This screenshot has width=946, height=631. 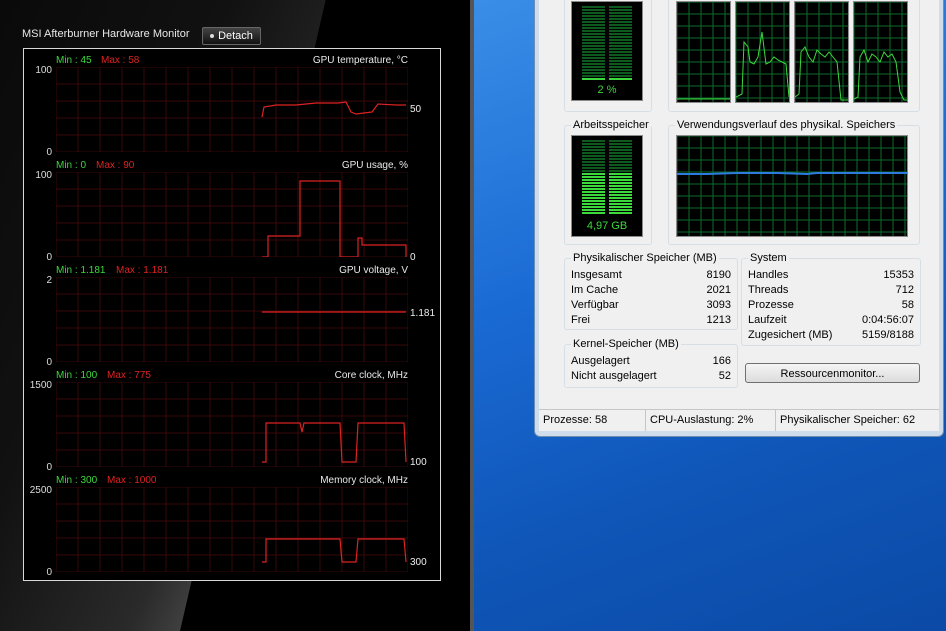 I want to click on row-key: Im Cache, so click(x=595, y=290).